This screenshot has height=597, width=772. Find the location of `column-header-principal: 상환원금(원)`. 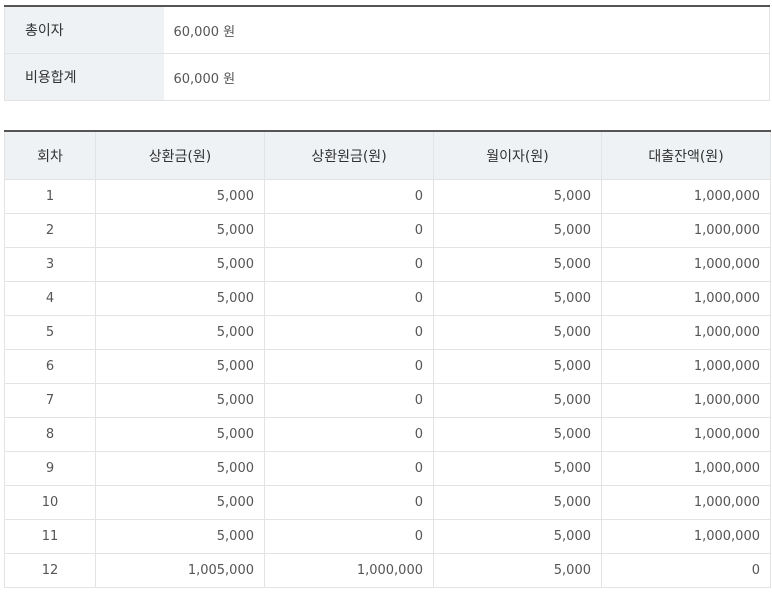

column-header-principal: 상환원금(원) is located at coordinates (349, 155).